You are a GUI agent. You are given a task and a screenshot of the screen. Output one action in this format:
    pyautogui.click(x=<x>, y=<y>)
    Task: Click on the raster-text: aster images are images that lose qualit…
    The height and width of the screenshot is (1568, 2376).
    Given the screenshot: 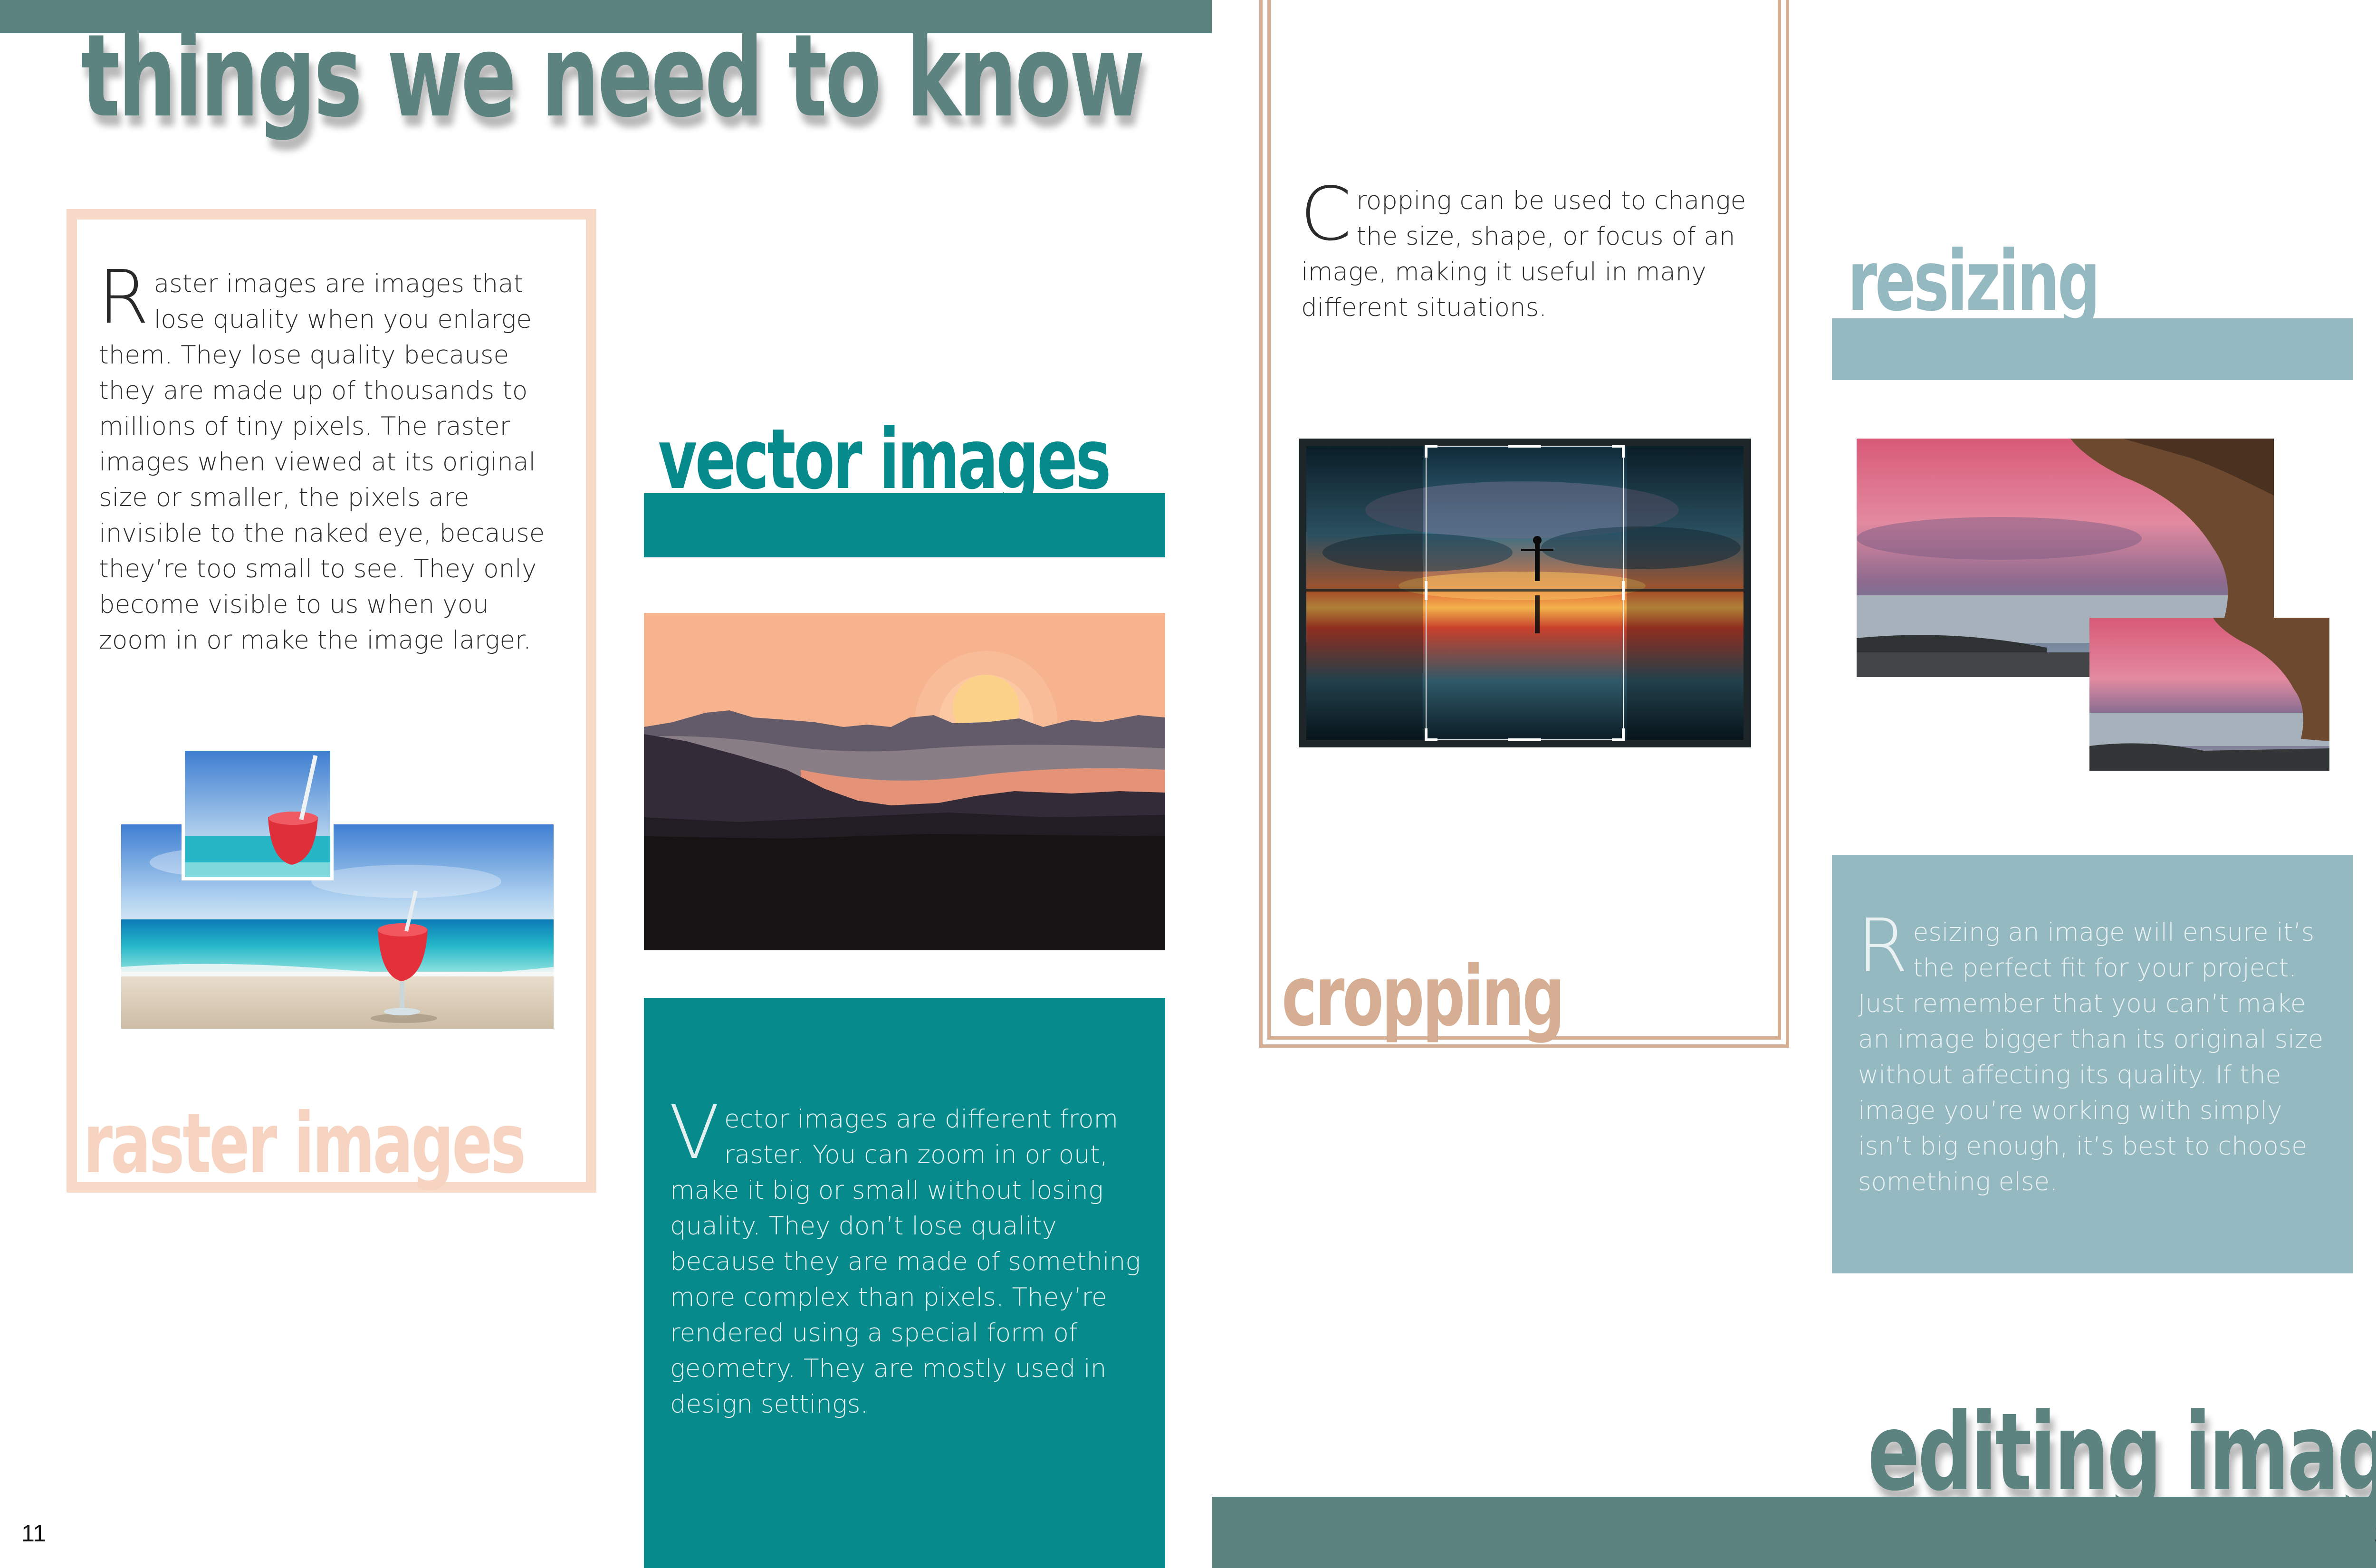 What is the action you would take?
    pyautogui.click(x=322, y=462)
    